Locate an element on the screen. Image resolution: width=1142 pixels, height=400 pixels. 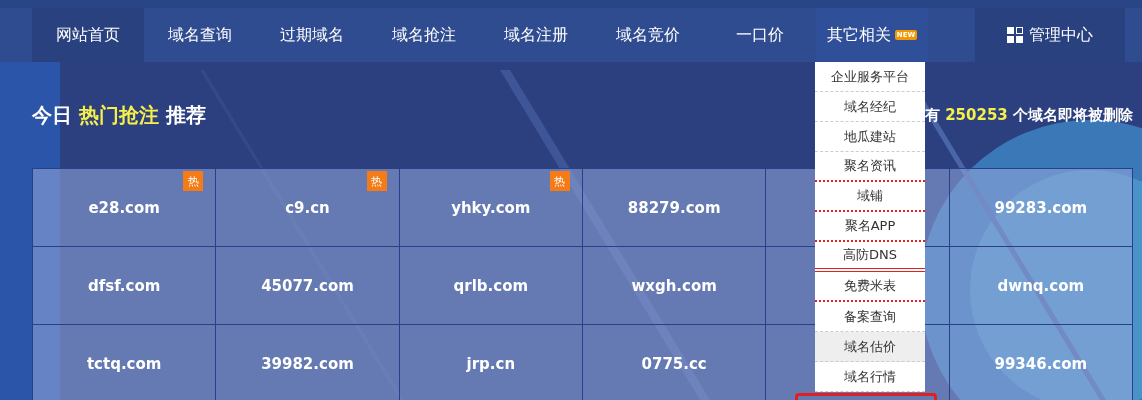
grid-icon is located at coordinates (1015, 35).